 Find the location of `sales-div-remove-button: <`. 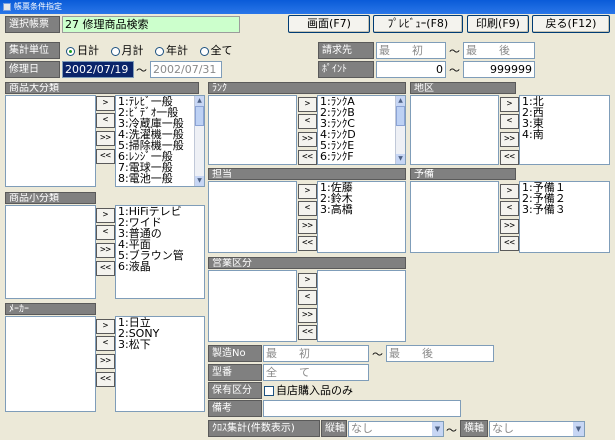

sales-div-remove-button: < is located at coordinates (307, 297).